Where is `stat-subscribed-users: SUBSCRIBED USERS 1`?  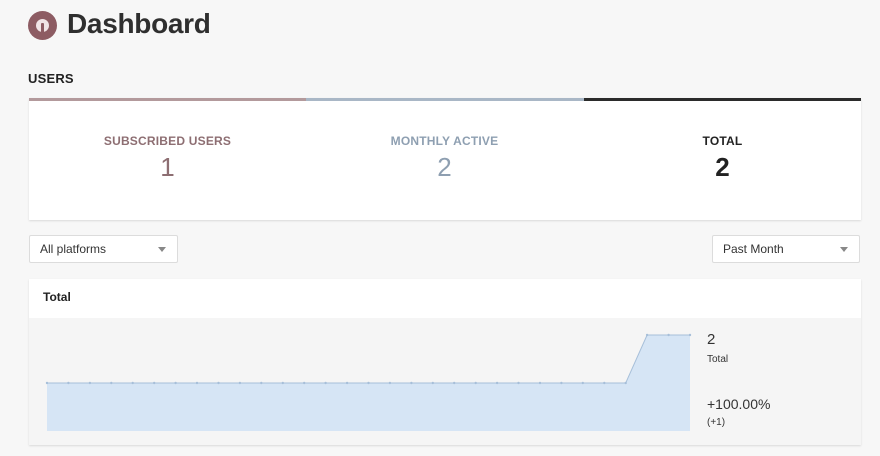 stat-subscribed-users: SUBSCRIBED USERS 1 is located at coordinates (167, 158).